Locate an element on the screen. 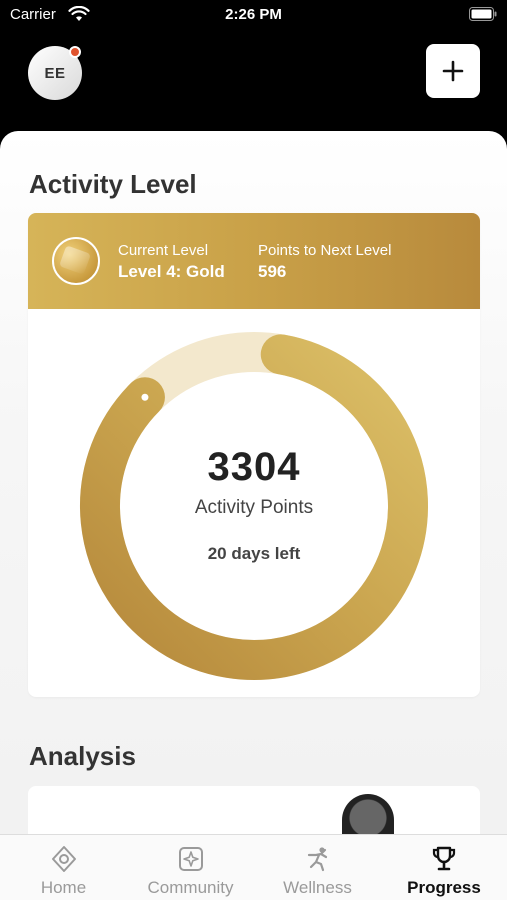 This screenshot has height=900, width=507. days-left-label: 20 days left is located at coordinates (254, 553).